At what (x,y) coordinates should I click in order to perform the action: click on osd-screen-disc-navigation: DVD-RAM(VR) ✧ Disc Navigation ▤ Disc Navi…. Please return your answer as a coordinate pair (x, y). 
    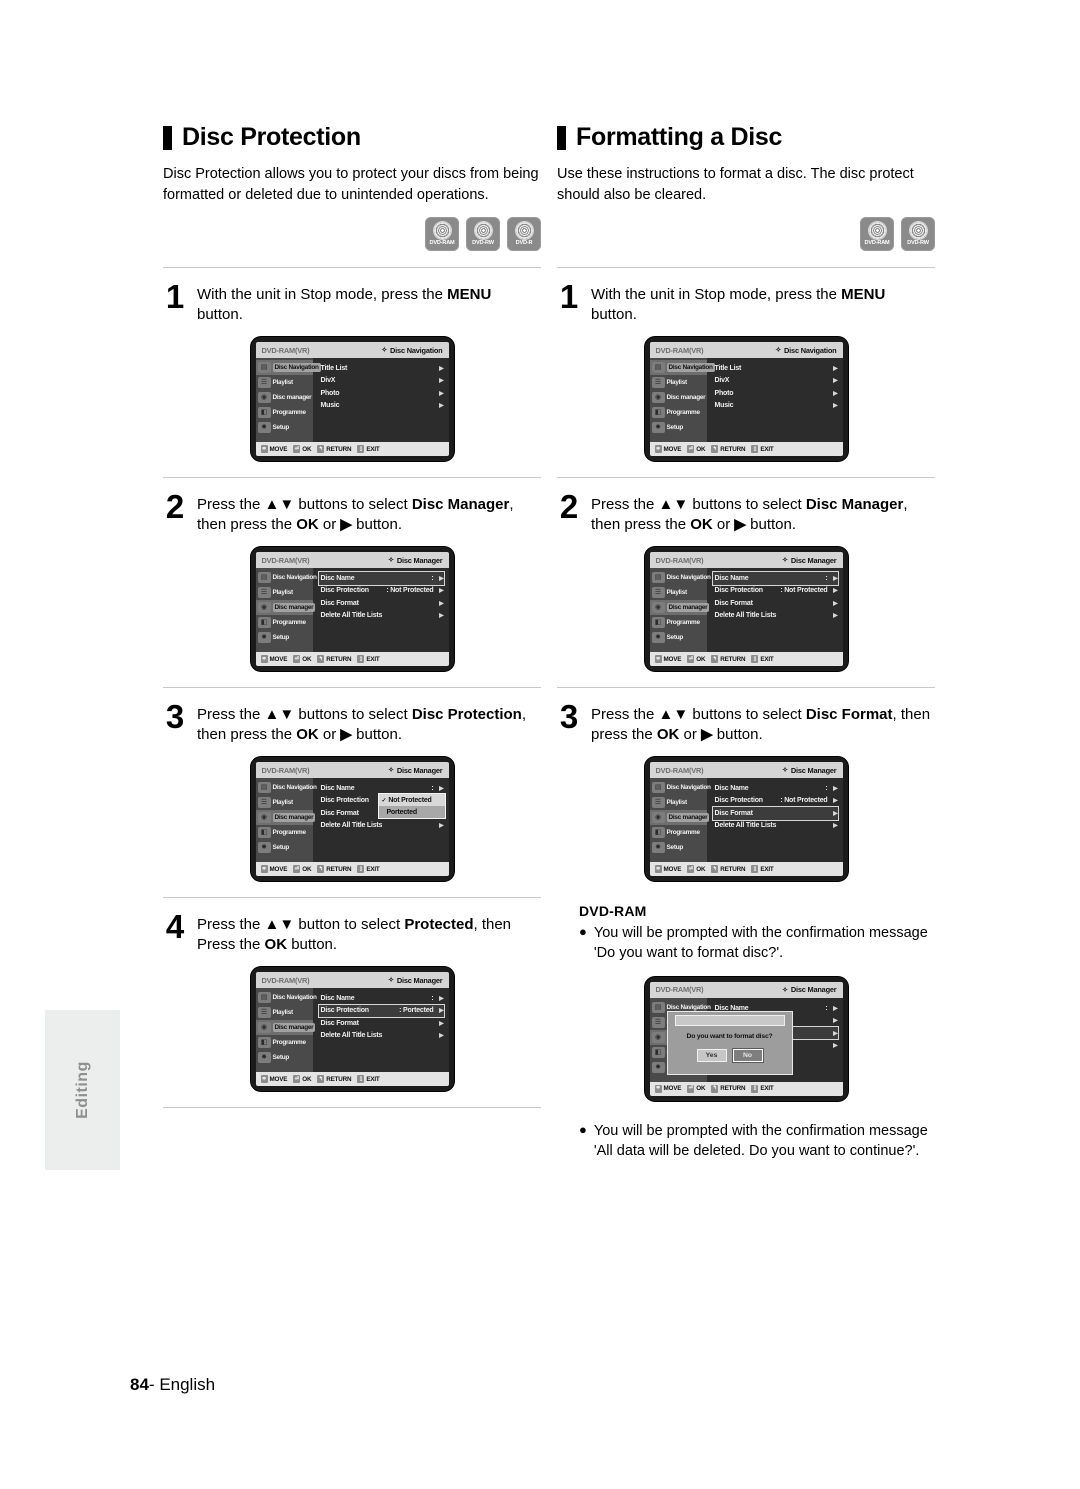
    Looking at the image, I should click on (352, 399).